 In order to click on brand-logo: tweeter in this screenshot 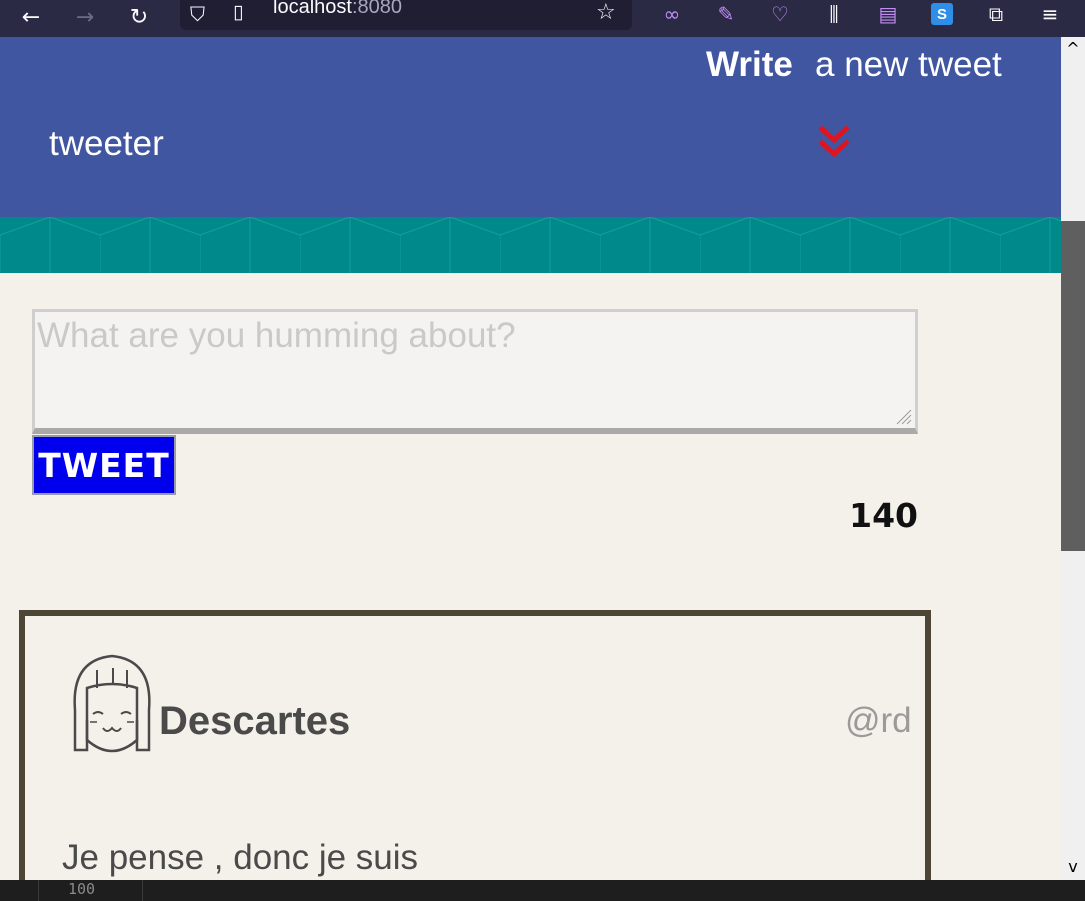, I will do `click(106, 144)`.